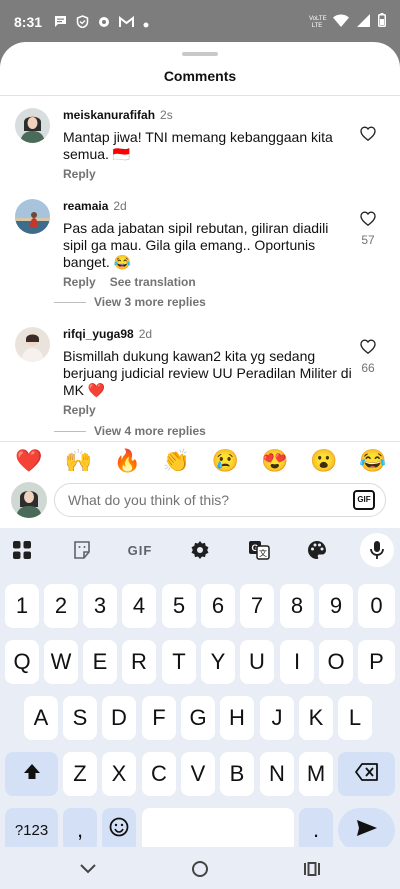  I want to click on backspace-icon, so click(366, 774).